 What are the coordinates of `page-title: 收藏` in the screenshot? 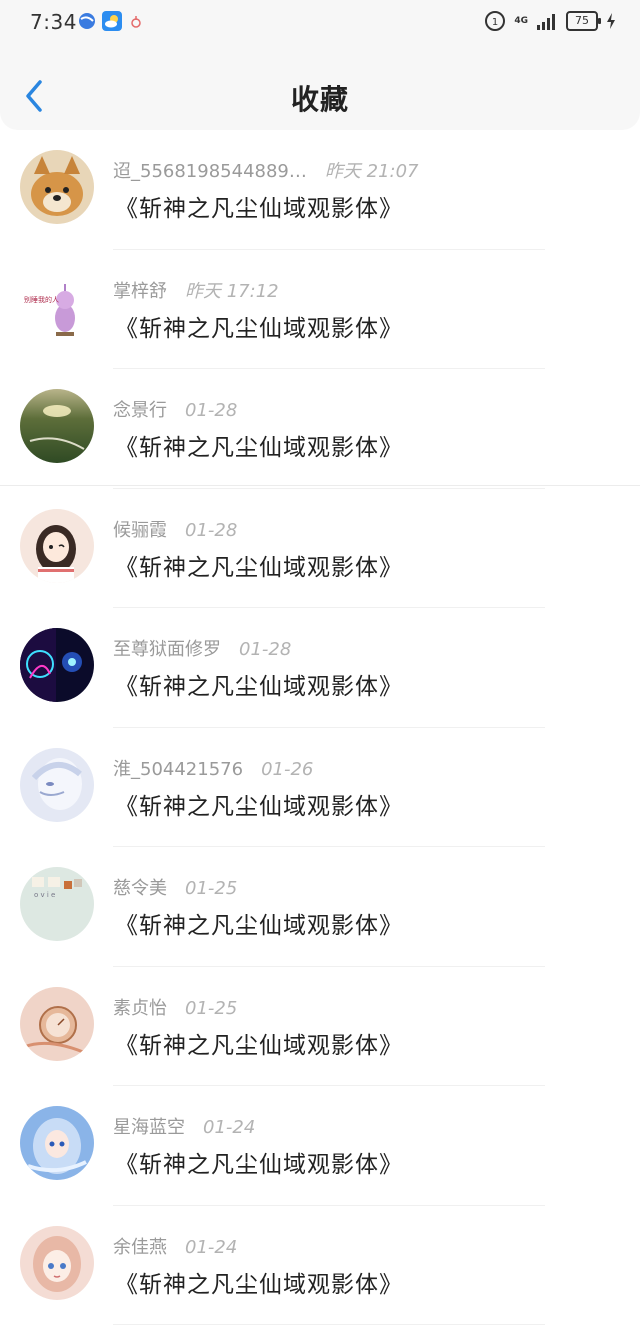 It's located at (319, 99).